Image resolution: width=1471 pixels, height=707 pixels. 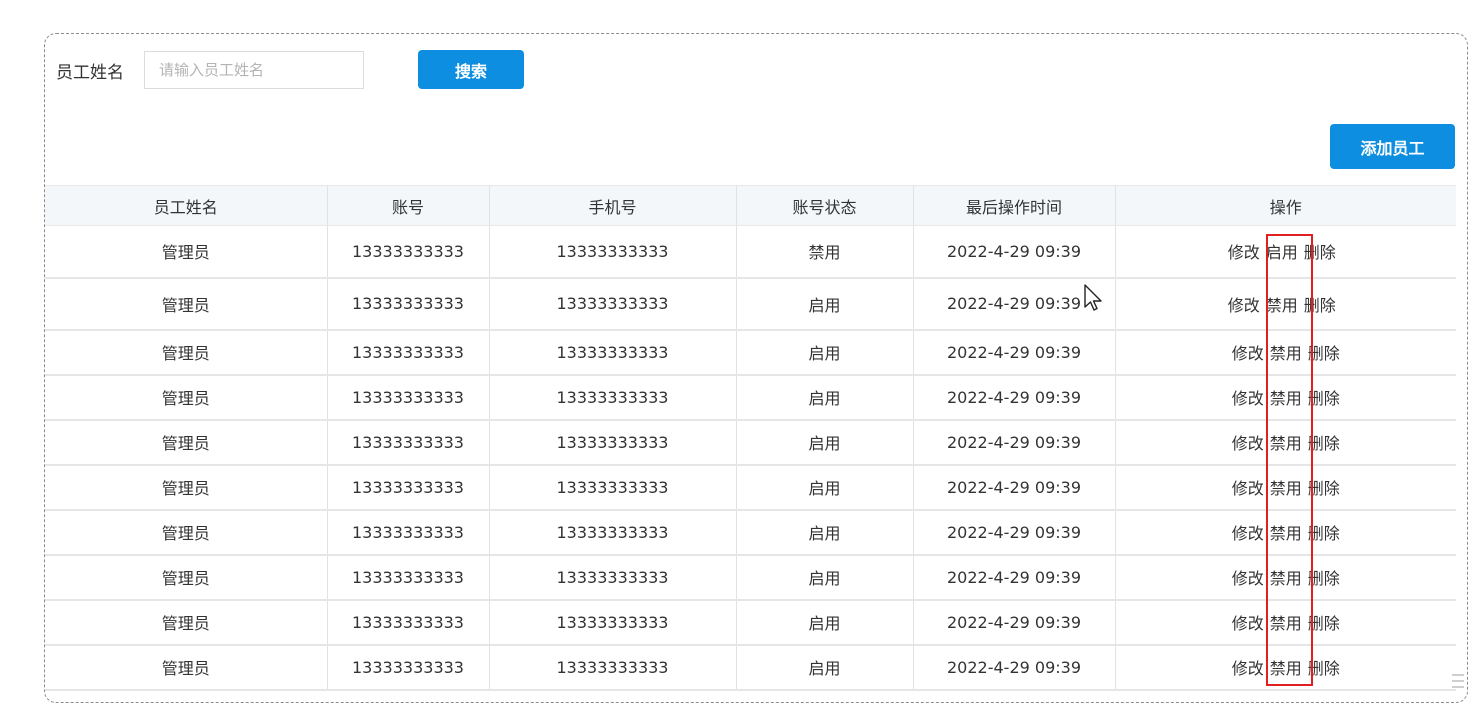 What do you see at coordinates (408, 205) in the screenshot?
I see `column-header-account: 账号` at bounding box center [408, 205].